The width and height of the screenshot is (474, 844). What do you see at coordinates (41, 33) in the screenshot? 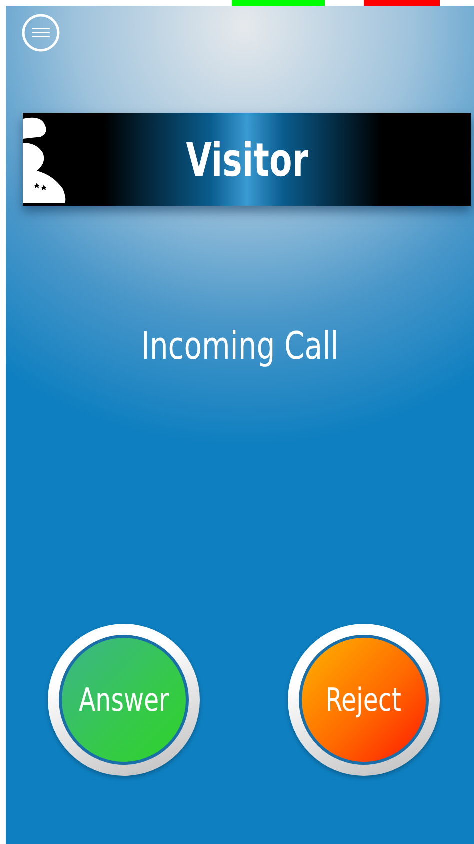
I see `menu-icon` at bounding box center [41, 33].